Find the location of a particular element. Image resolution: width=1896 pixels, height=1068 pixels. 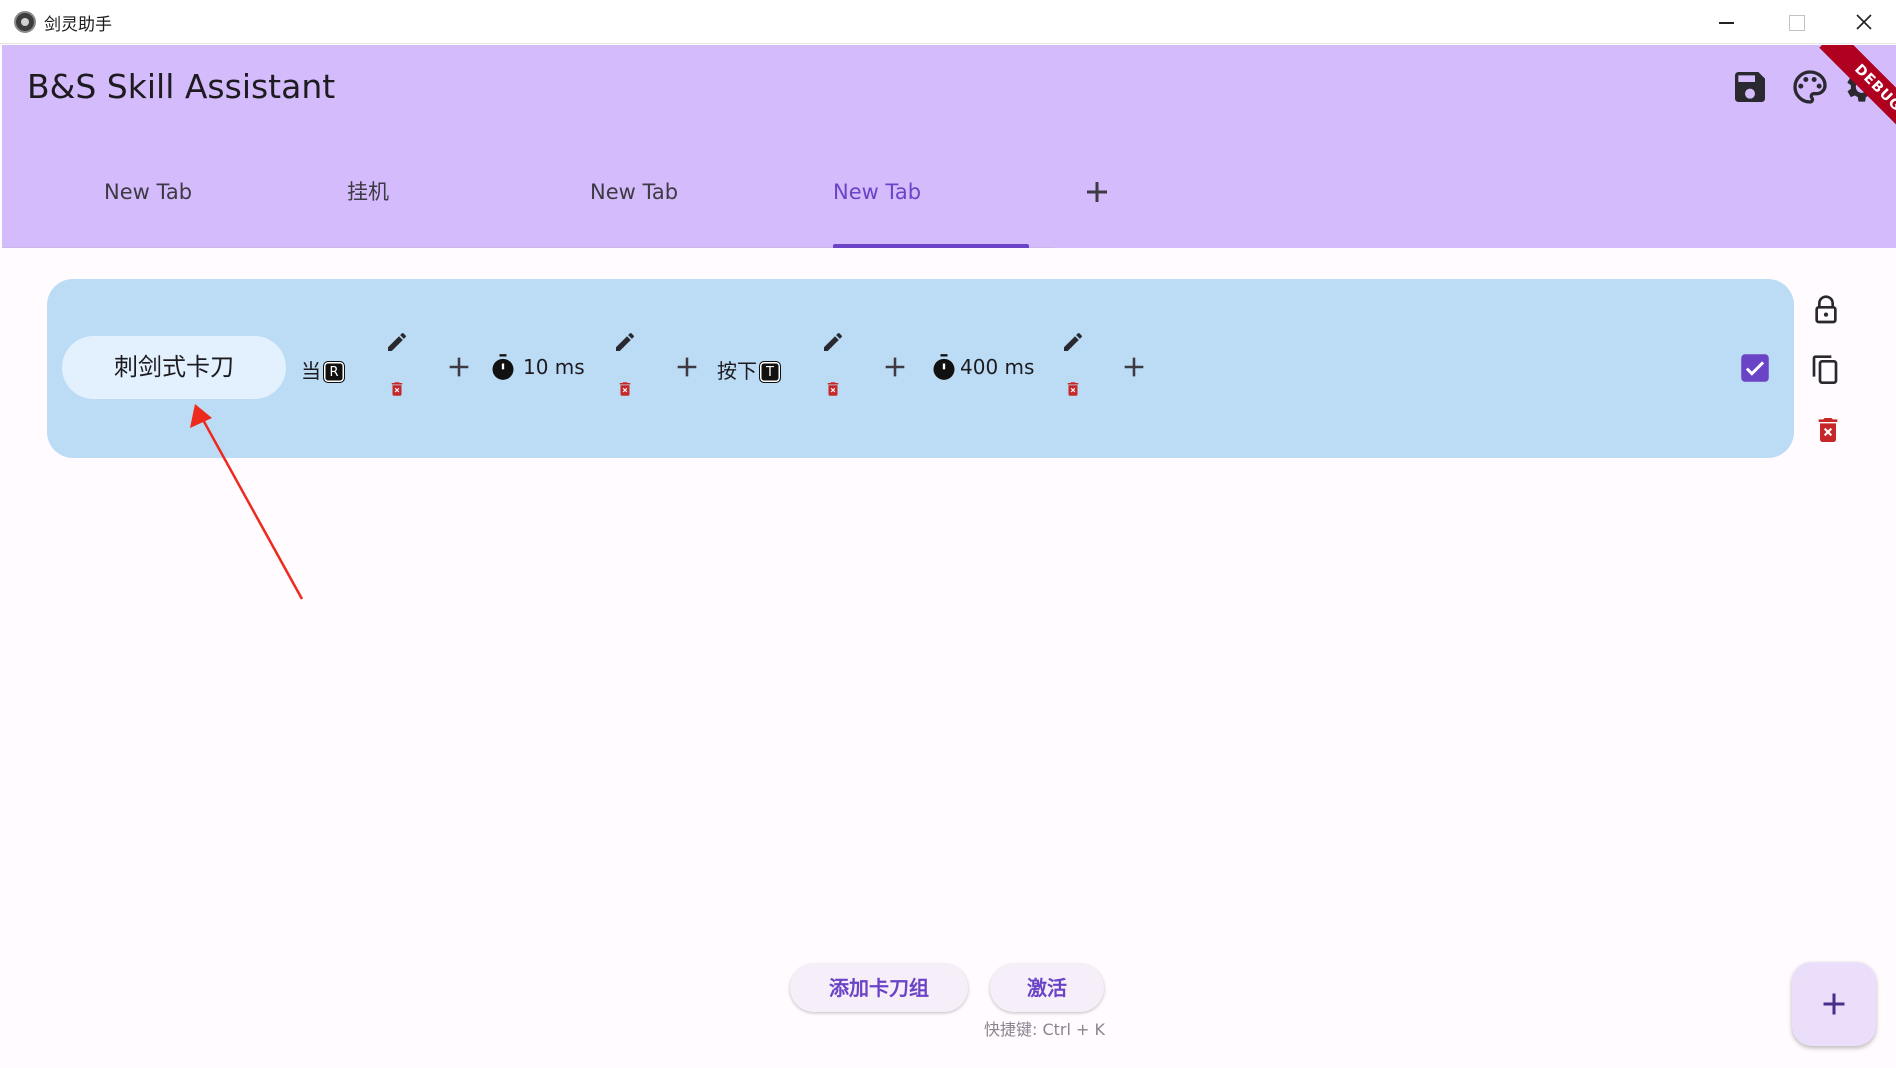

app-logo-icon is located at coordinates (25, 22).